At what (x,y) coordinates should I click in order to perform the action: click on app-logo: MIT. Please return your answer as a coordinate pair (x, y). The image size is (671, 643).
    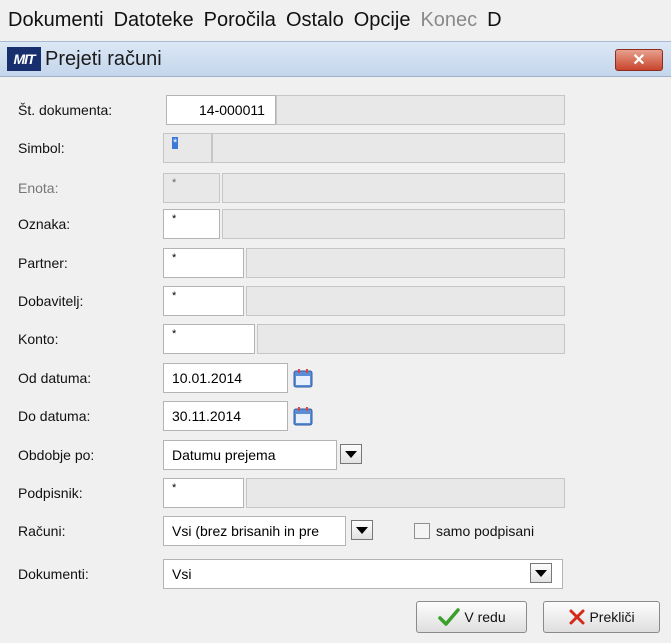
    Looking at the image, I should click on (24, 59).